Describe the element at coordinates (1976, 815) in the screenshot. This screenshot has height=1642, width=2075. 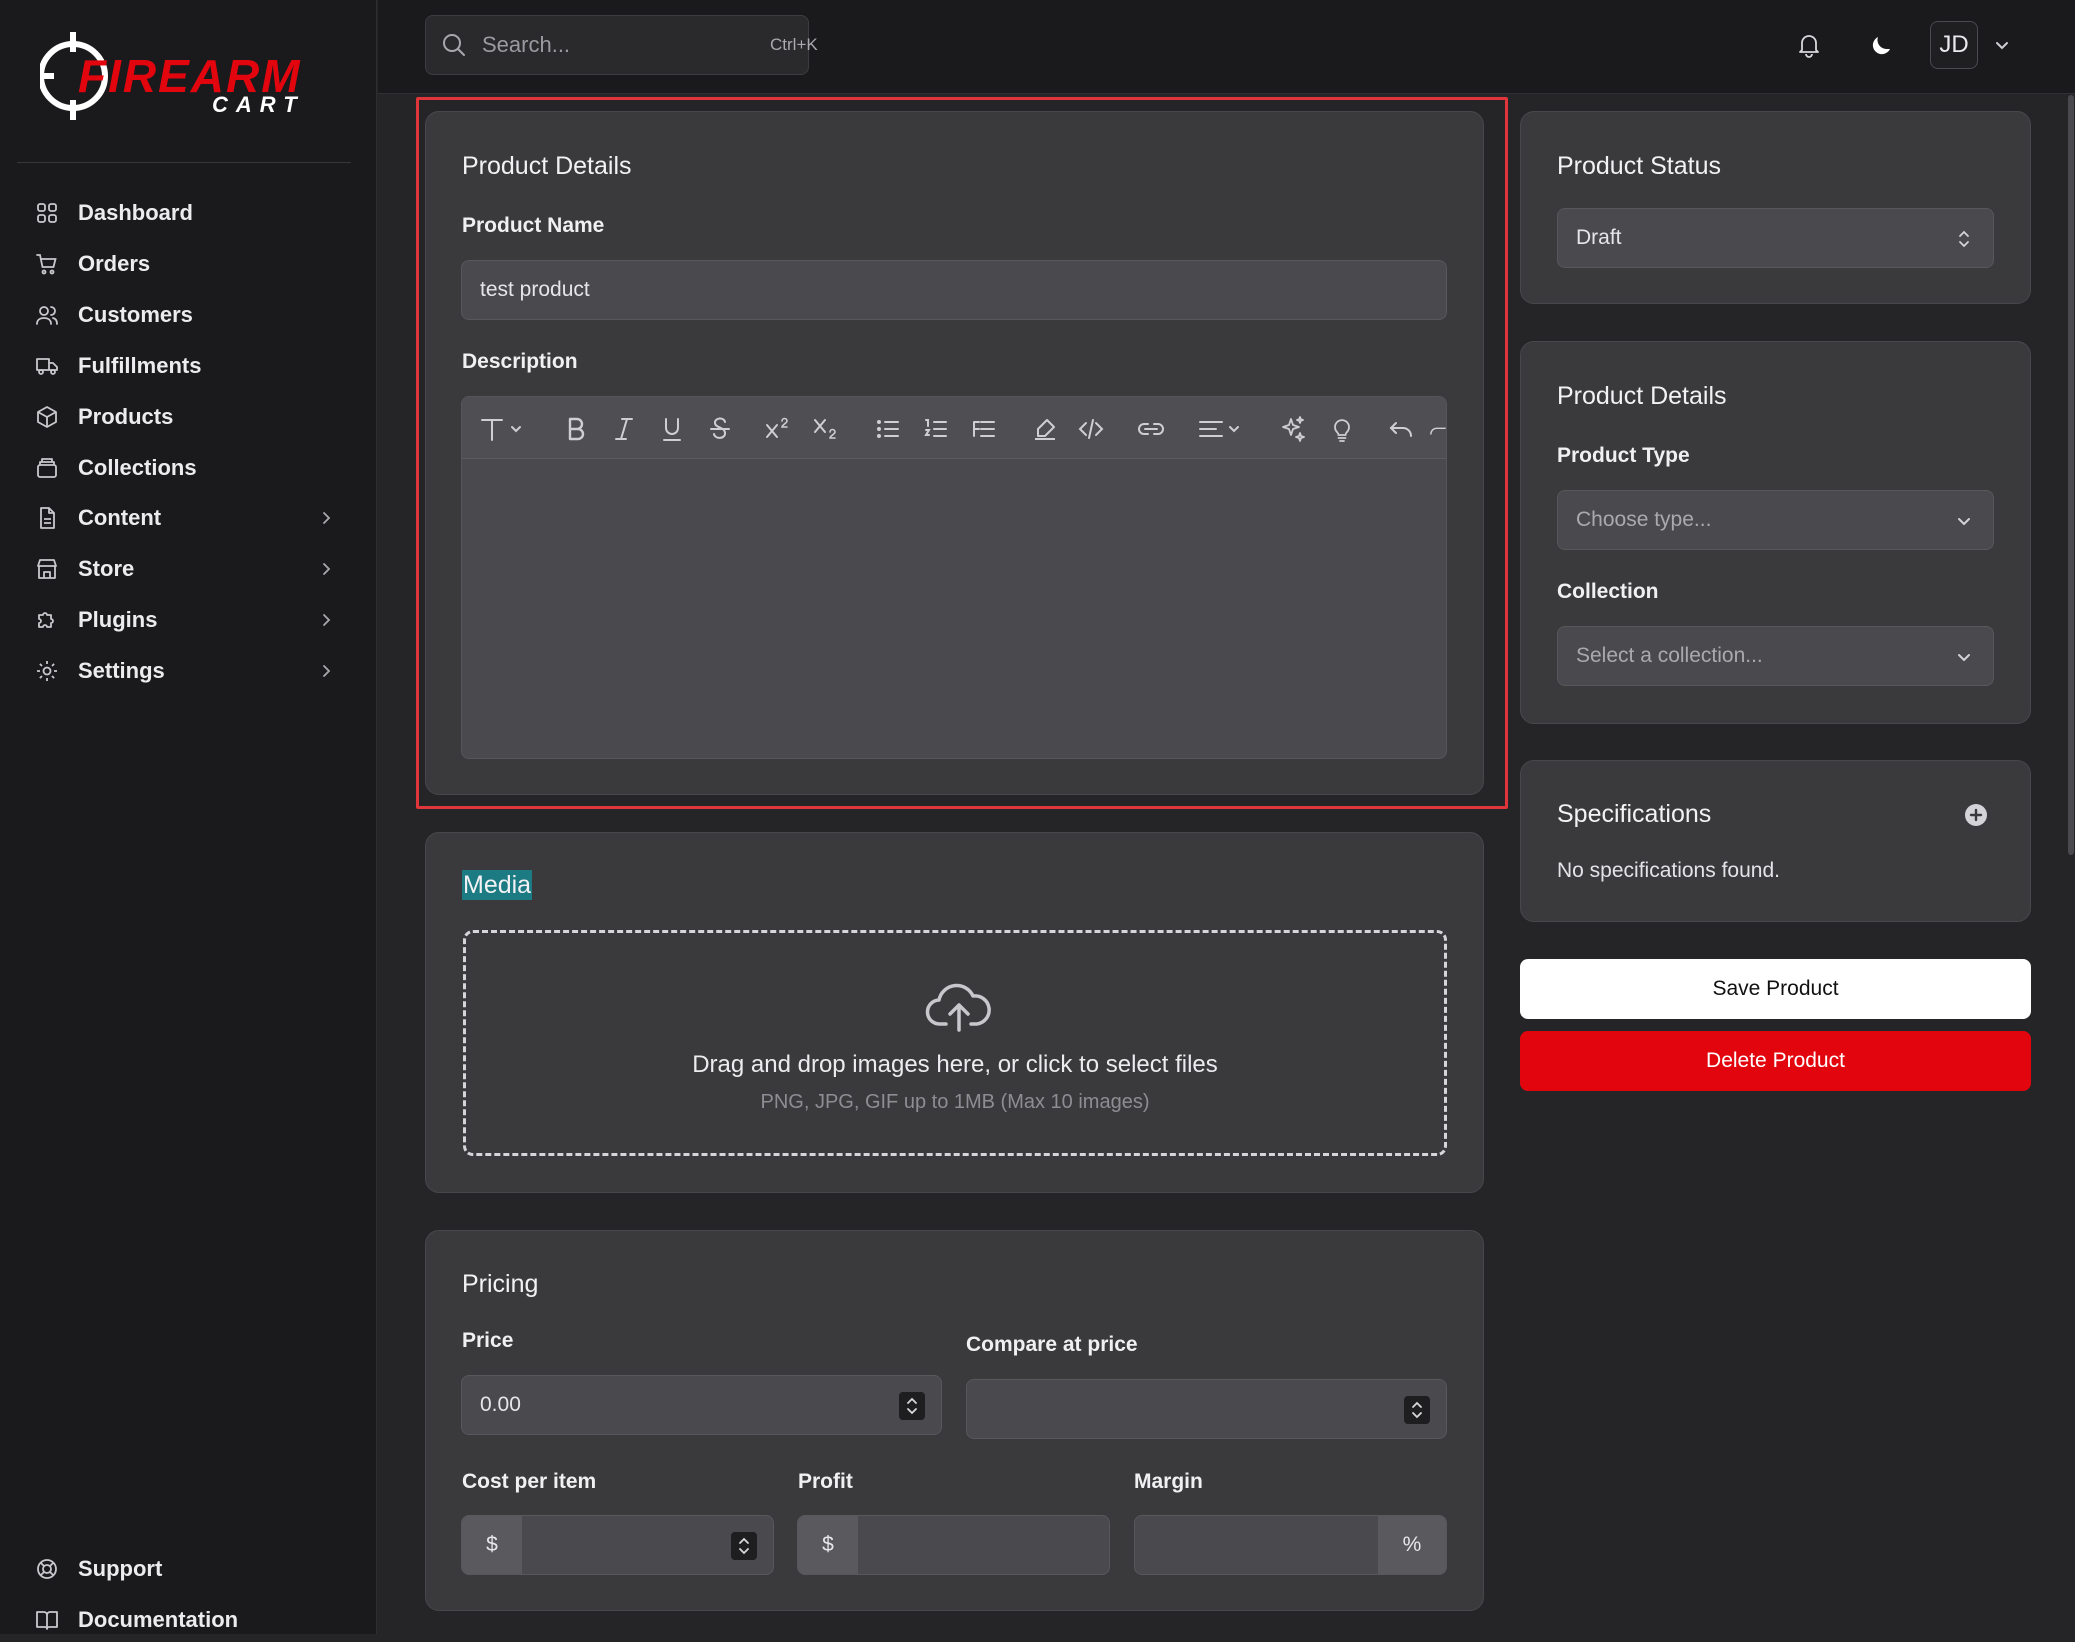
I see `add-circle-icon` at that location.